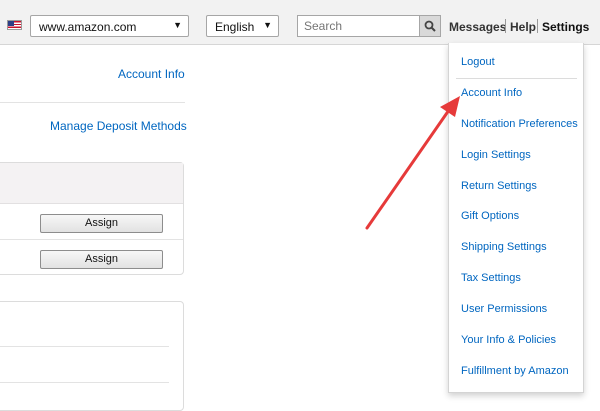  Describe the element at coordinates (491, 278) in the screenshot. I see `menu-item-tax-settings: Tax Settings` at that location.